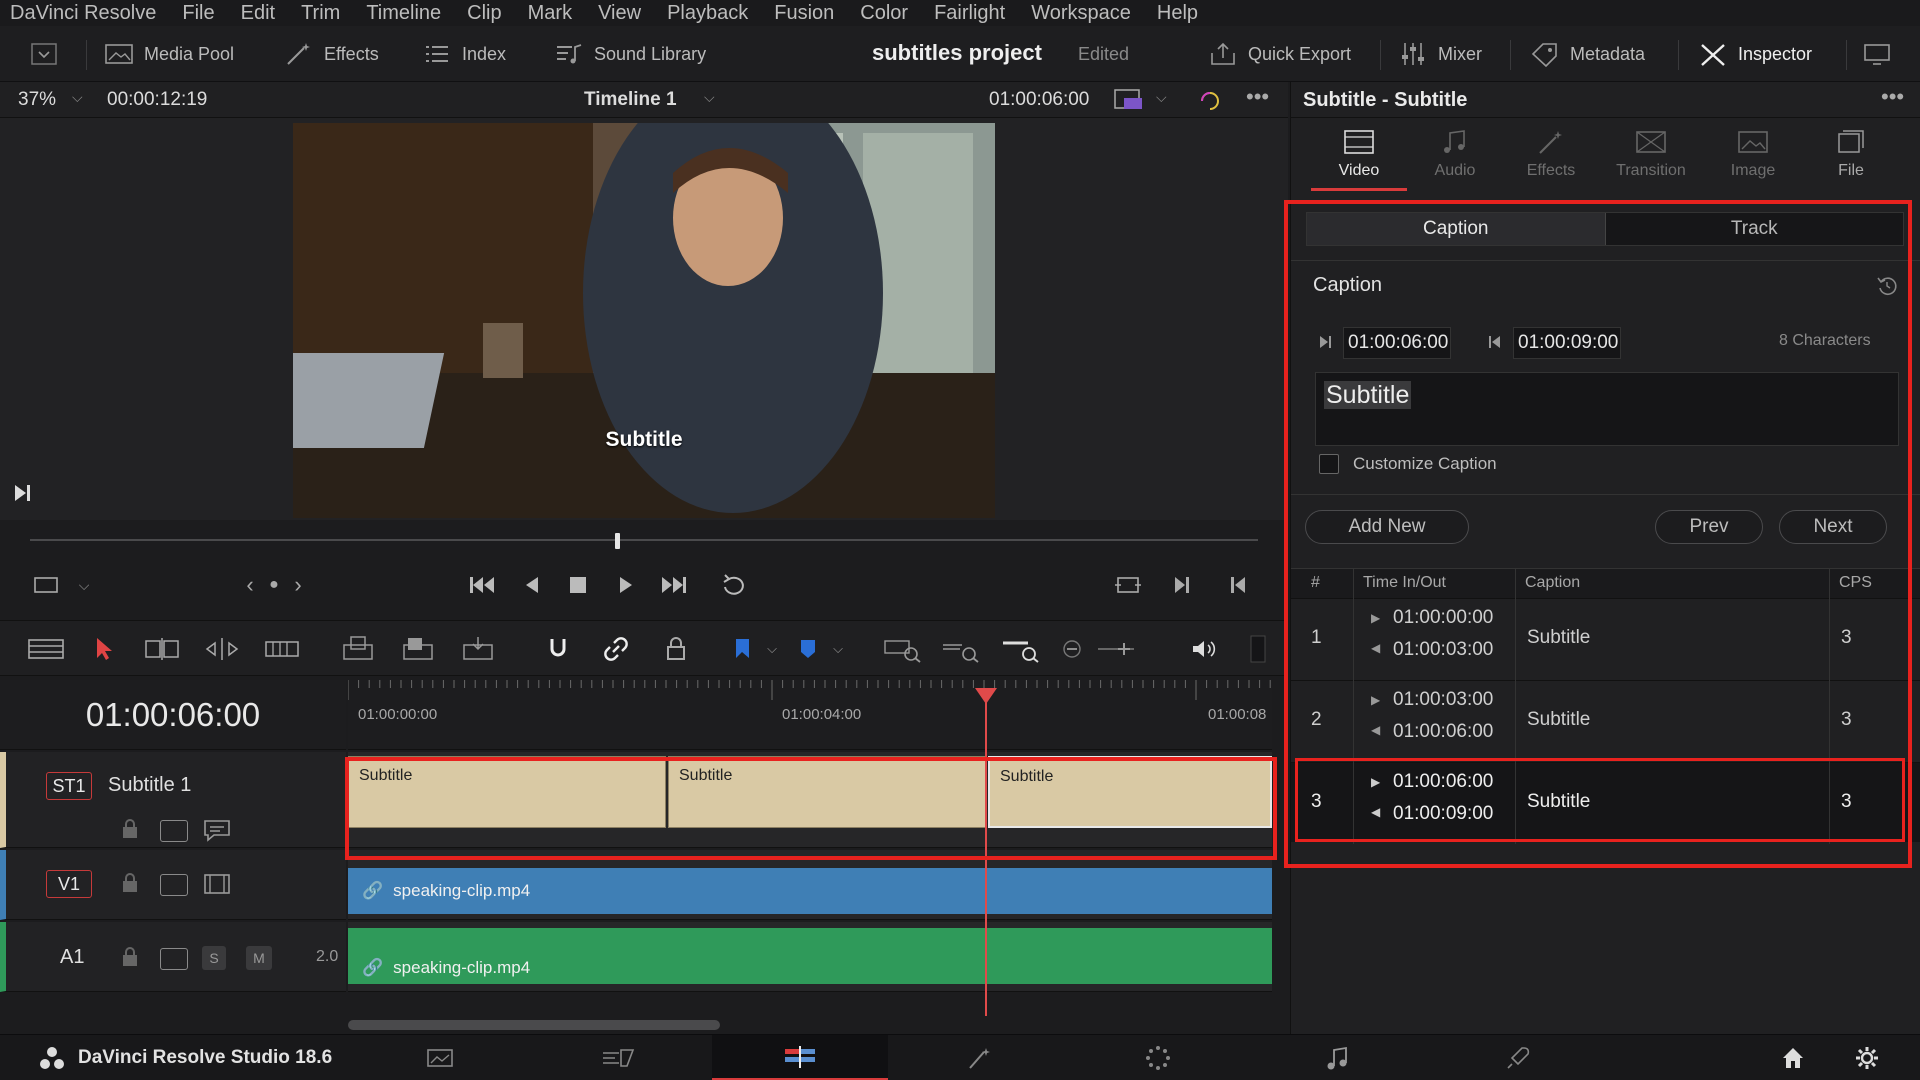 This screenshot has height=1080, width=1920. I want to click on zoom-detail-button, so click(960, 649).